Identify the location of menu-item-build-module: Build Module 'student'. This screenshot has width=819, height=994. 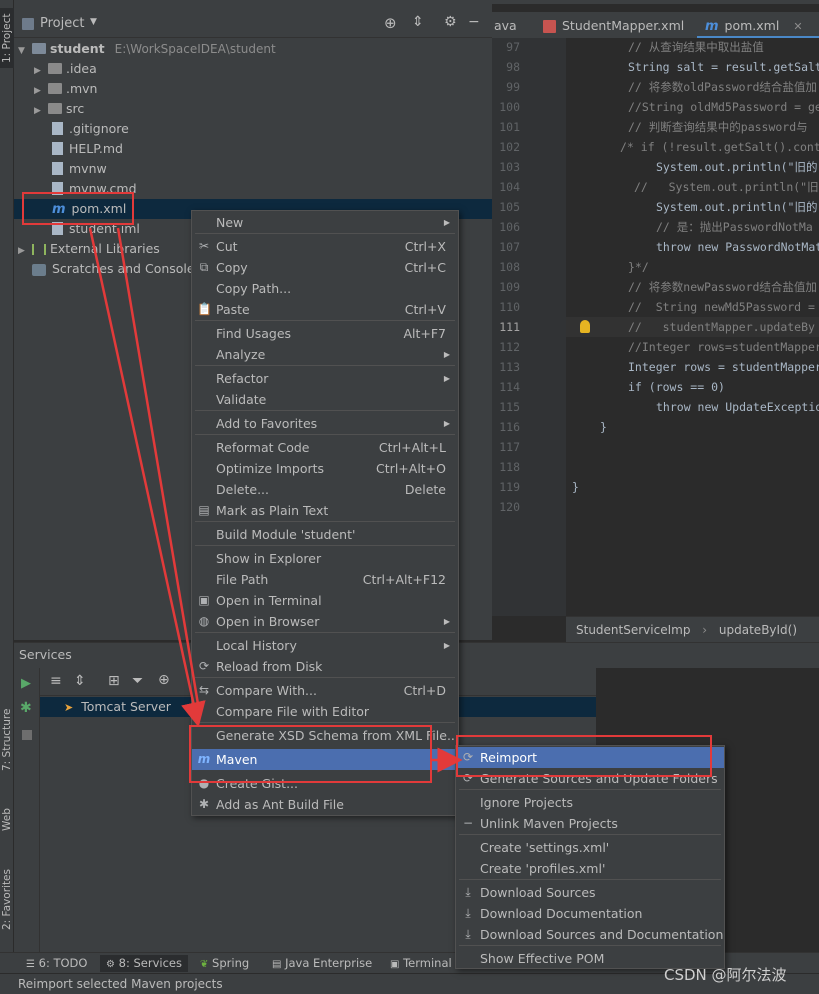
(325, 534).